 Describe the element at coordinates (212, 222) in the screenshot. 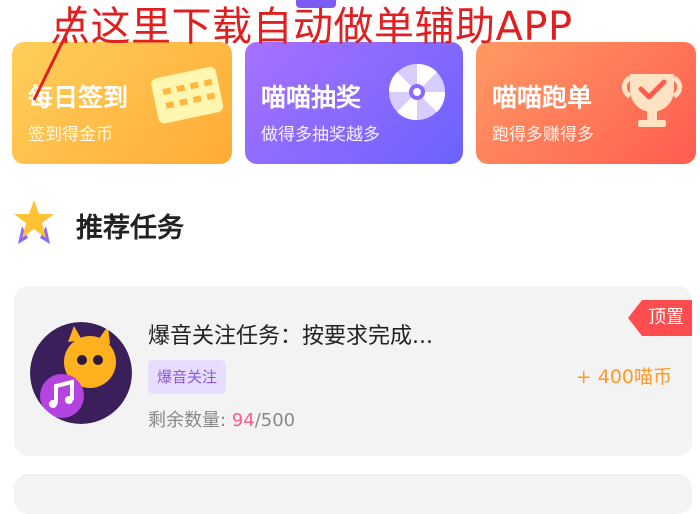

I see `recommended-tasks-header: 推荐任务` at that location.